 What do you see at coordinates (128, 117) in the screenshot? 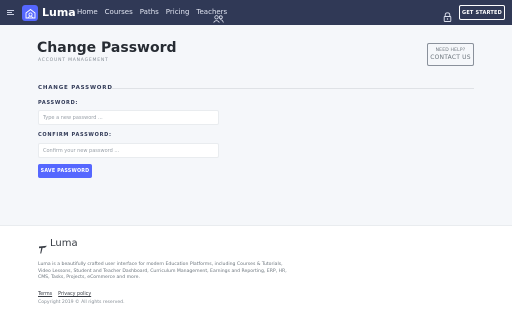
I see `password-input` at bounding box center [128, 117].